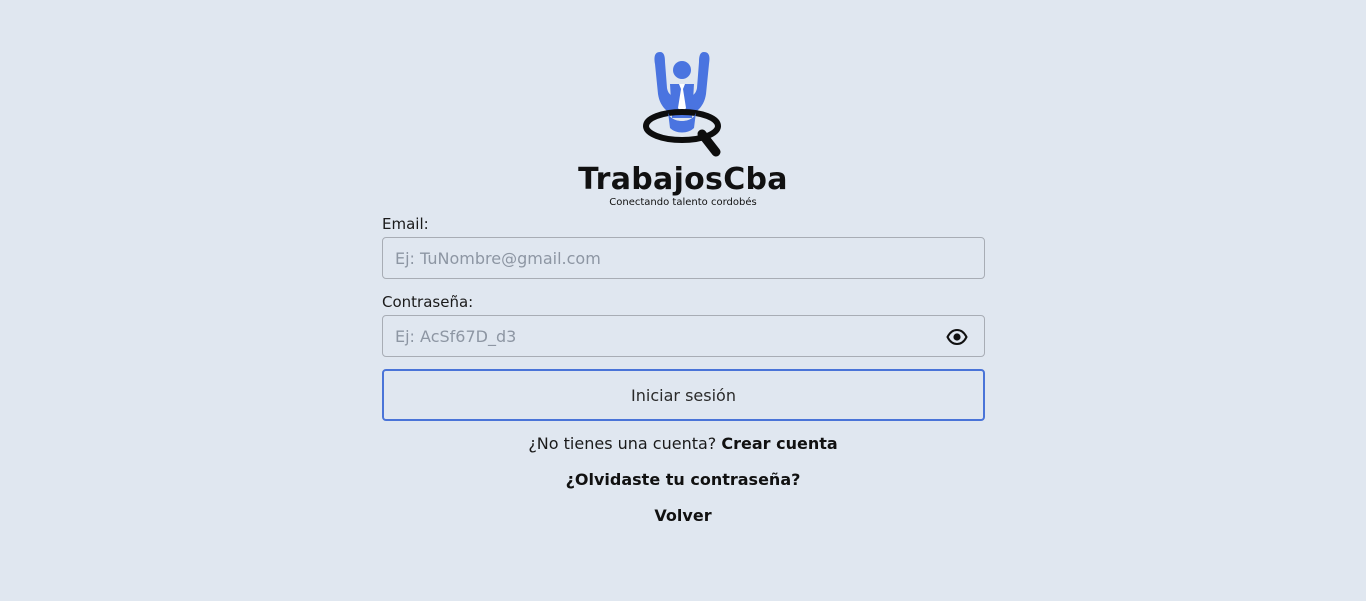 The image size is (1366, 601). What do you see at coordinates (683, 202) in the screenshot?
I see `brand-tagline: Conectando talento cordobés` at bounding box center [683, 202].